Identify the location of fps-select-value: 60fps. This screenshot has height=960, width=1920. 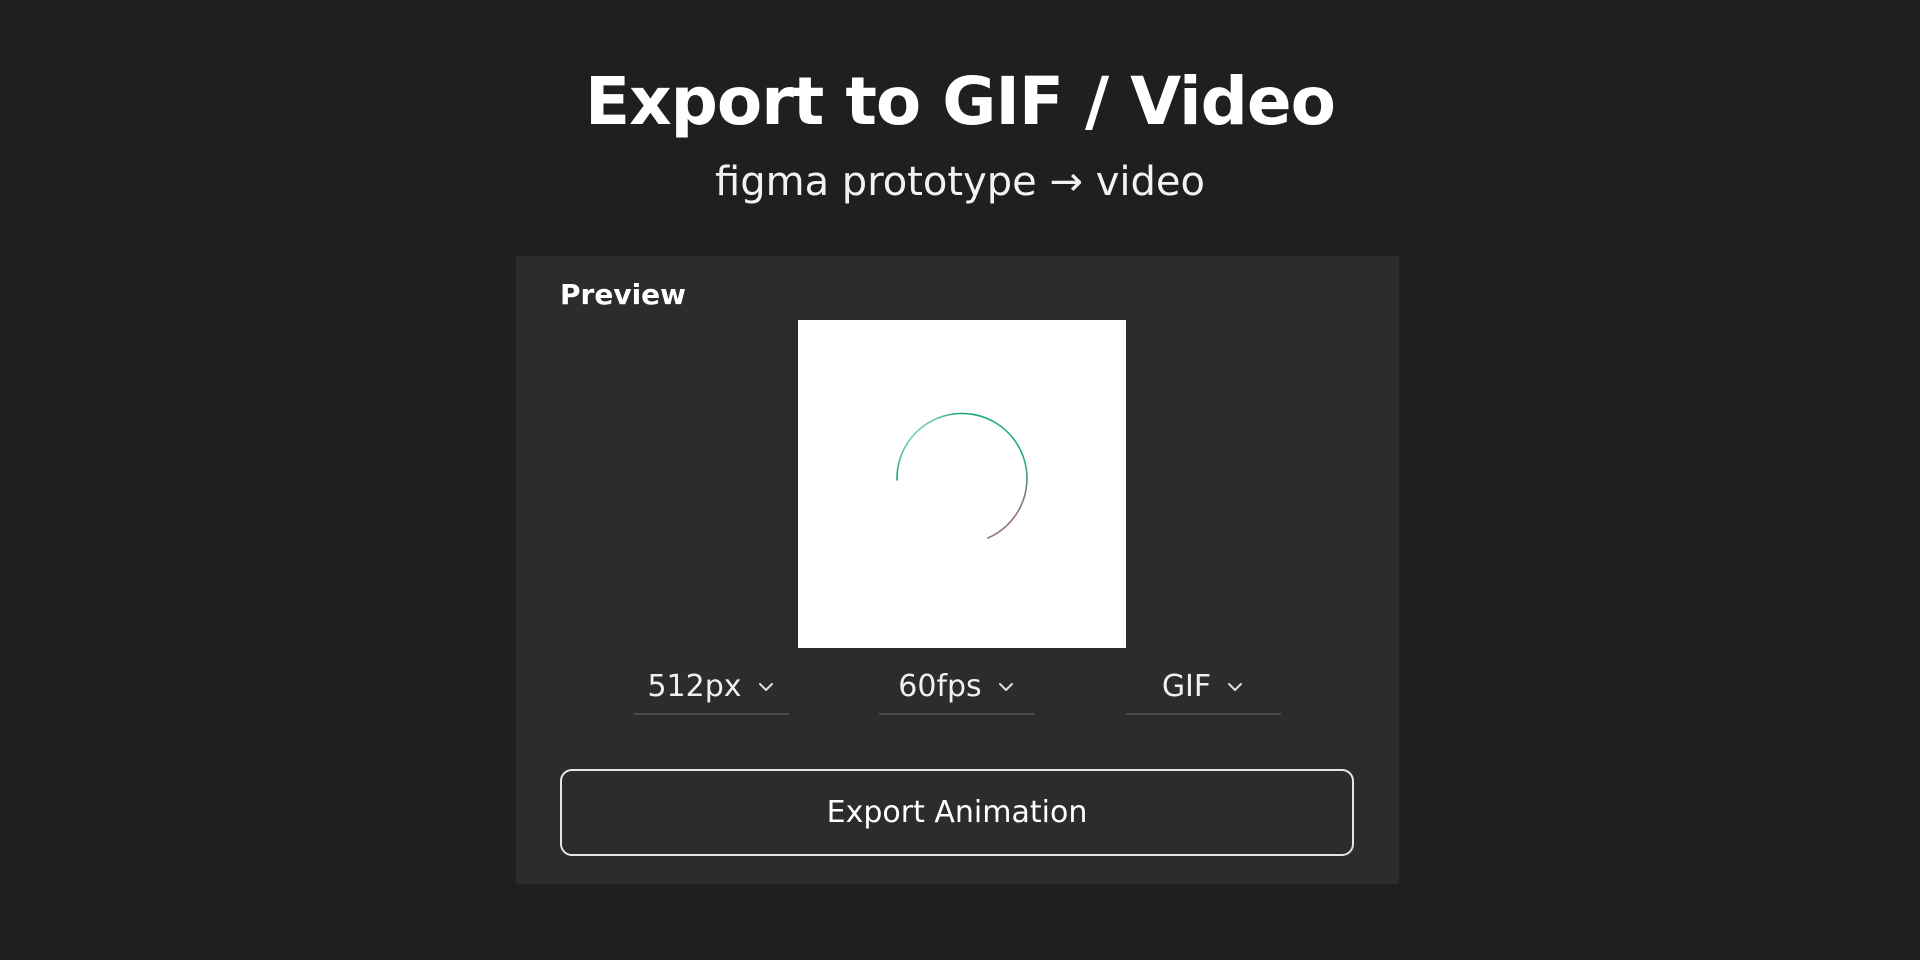
(940, 686).